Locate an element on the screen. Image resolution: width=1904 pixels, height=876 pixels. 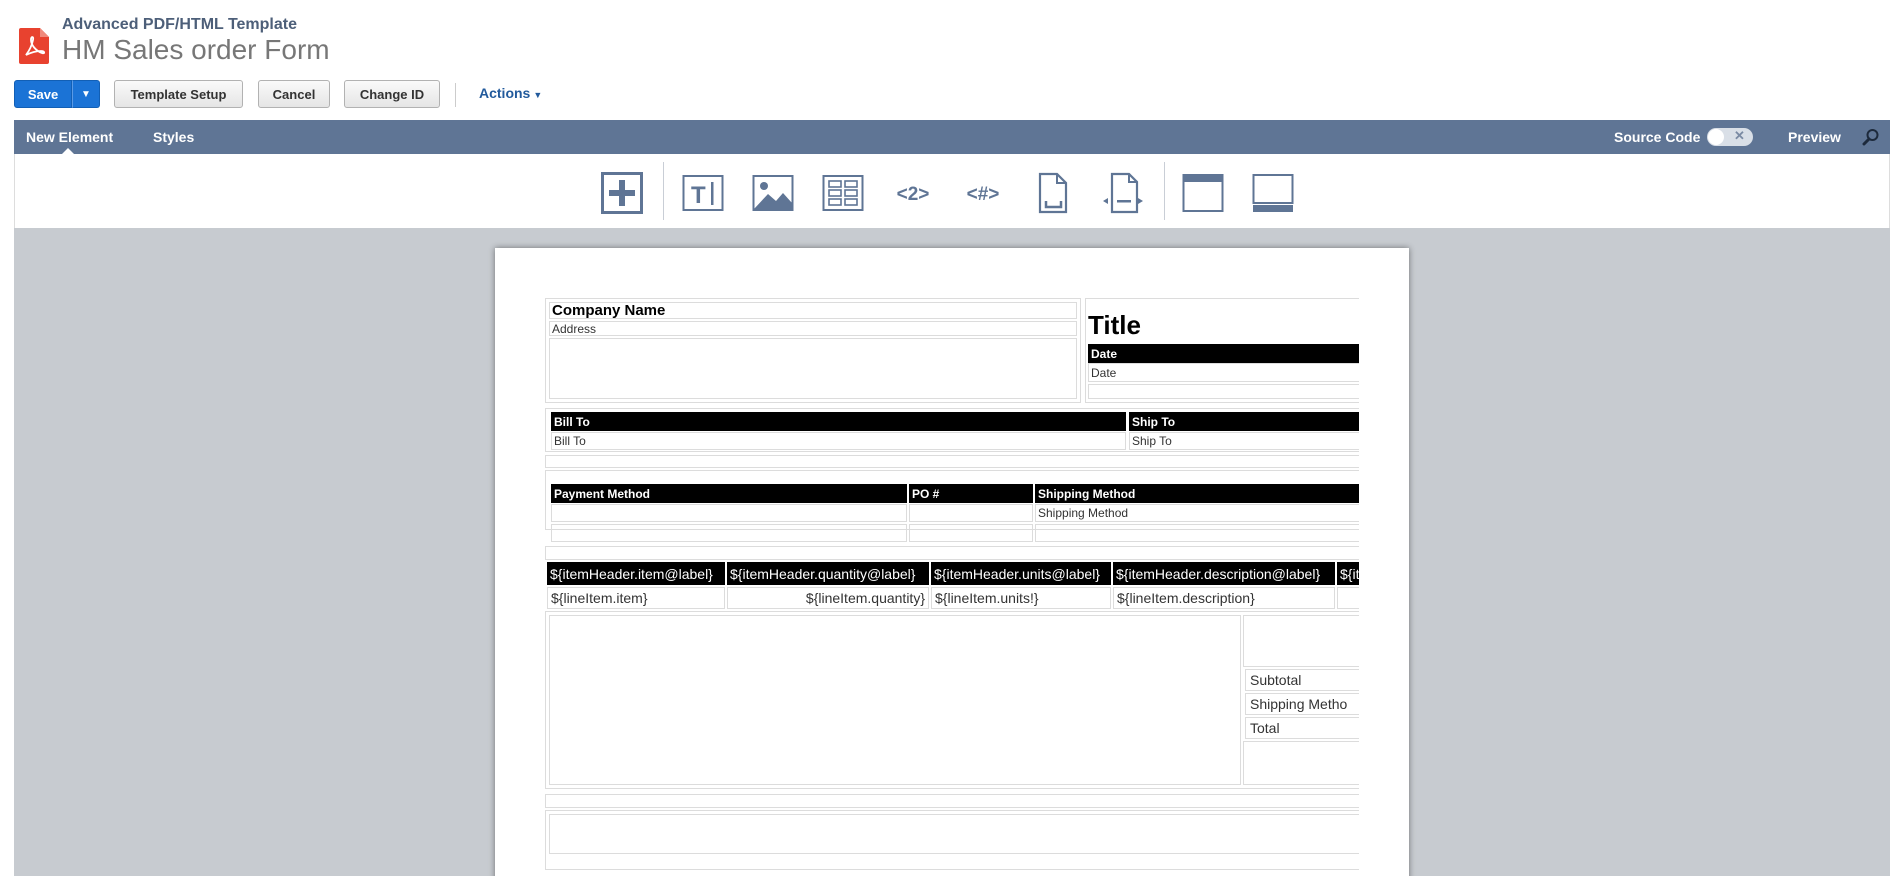
total-pages-glyph: <#> is located at coordinates (983, 194).